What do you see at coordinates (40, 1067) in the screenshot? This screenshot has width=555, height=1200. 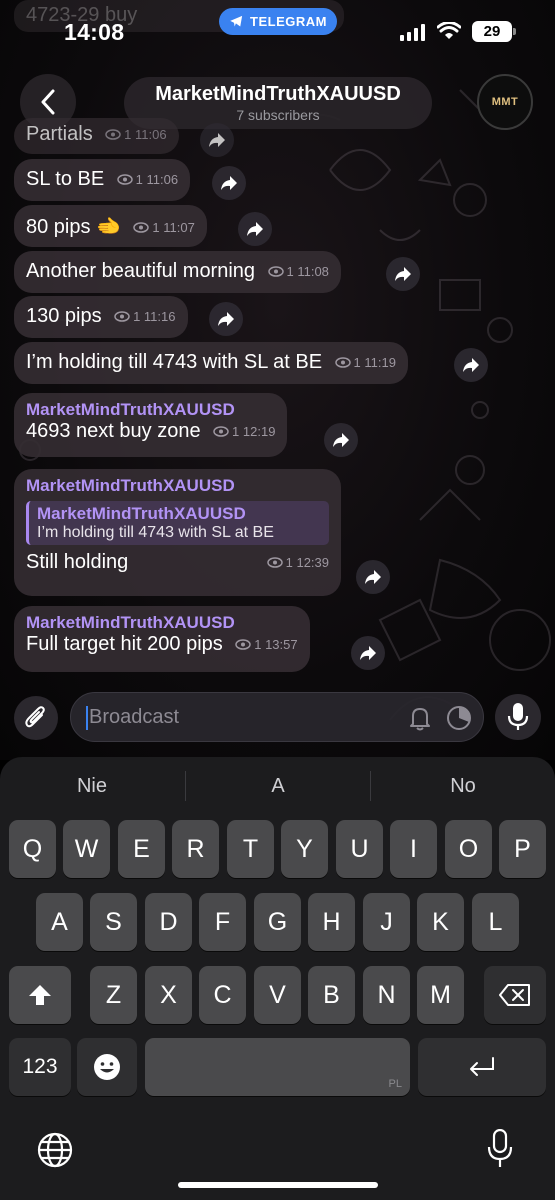 I see `numbers-key: 123` at bounding box center [40, 1067].